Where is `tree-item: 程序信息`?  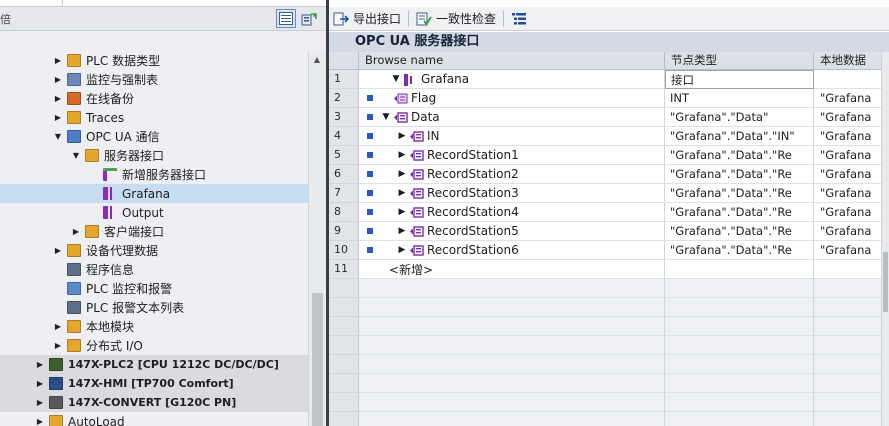
tree-item: 程序信息 is located at coordinates (154, 269).